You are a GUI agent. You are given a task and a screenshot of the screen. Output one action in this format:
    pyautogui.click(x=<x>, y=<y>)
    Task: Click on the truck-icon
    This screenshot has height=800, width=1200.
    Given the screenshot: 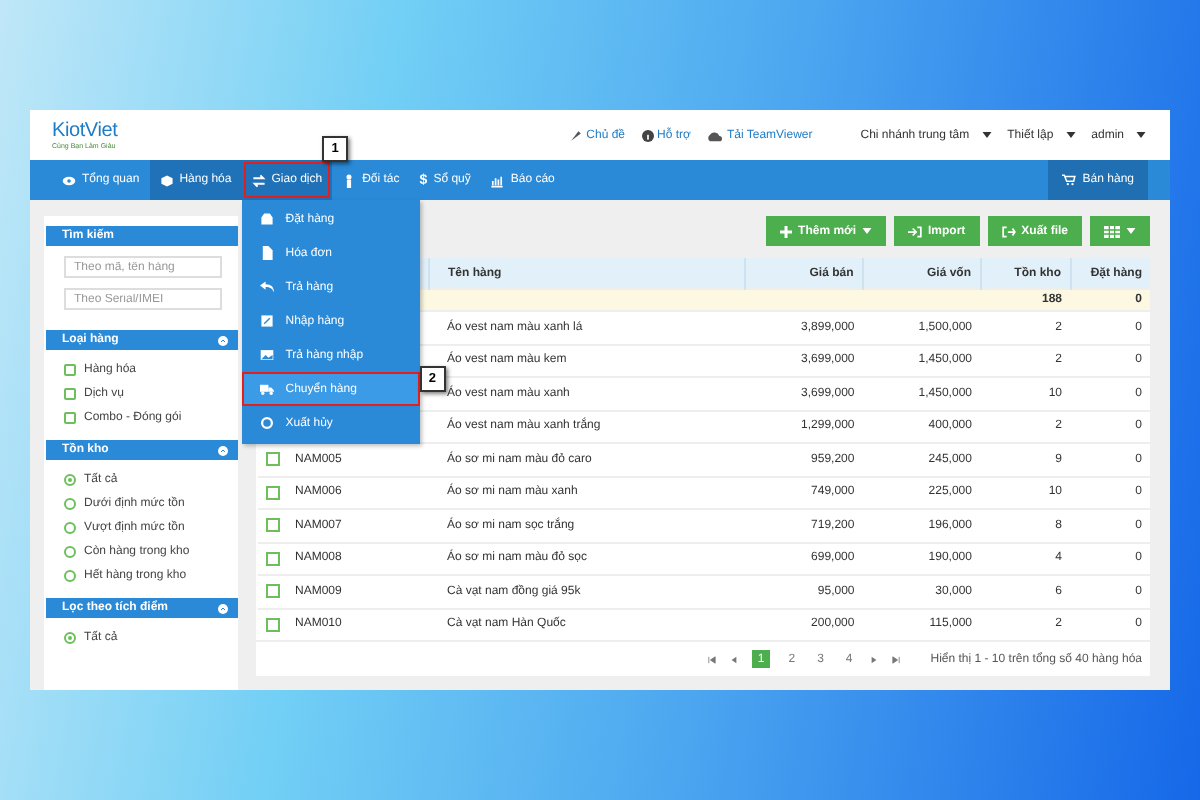 What is the action you would take?
    pyautogui.click(x=266, y=389)
    